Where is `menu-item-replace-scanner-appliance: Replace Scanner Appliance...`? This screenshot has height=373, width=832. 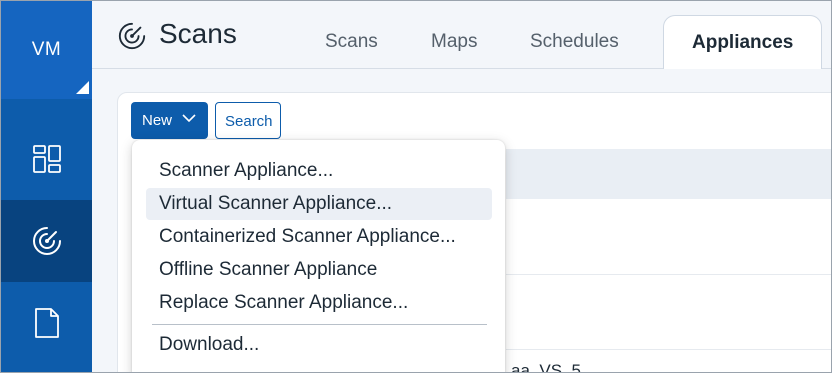
menu-item-replace-scanner-appliance: Replace Scanner Appliance... is located at coordinates (319, 303).